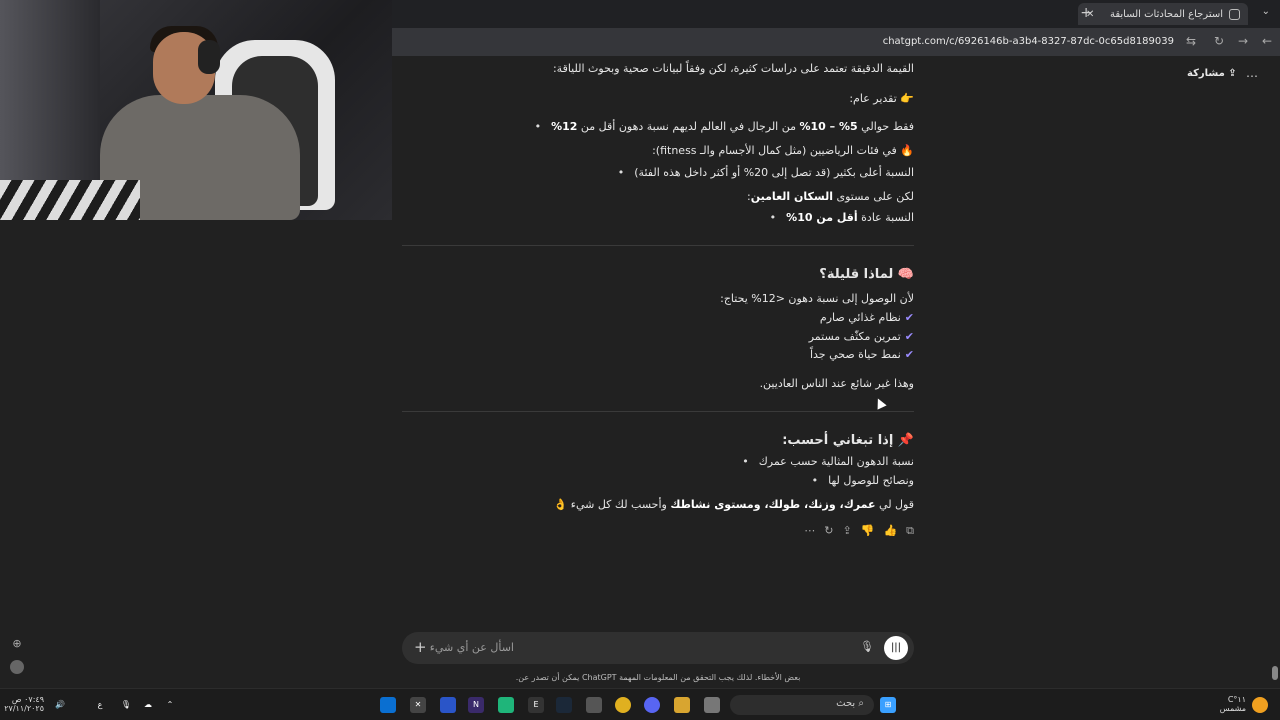 This screenshot has width=1280, height=720. Describe the element at coordinates (896, 648) in the screenshot. I see `voice-mode-button: |||` at that location.